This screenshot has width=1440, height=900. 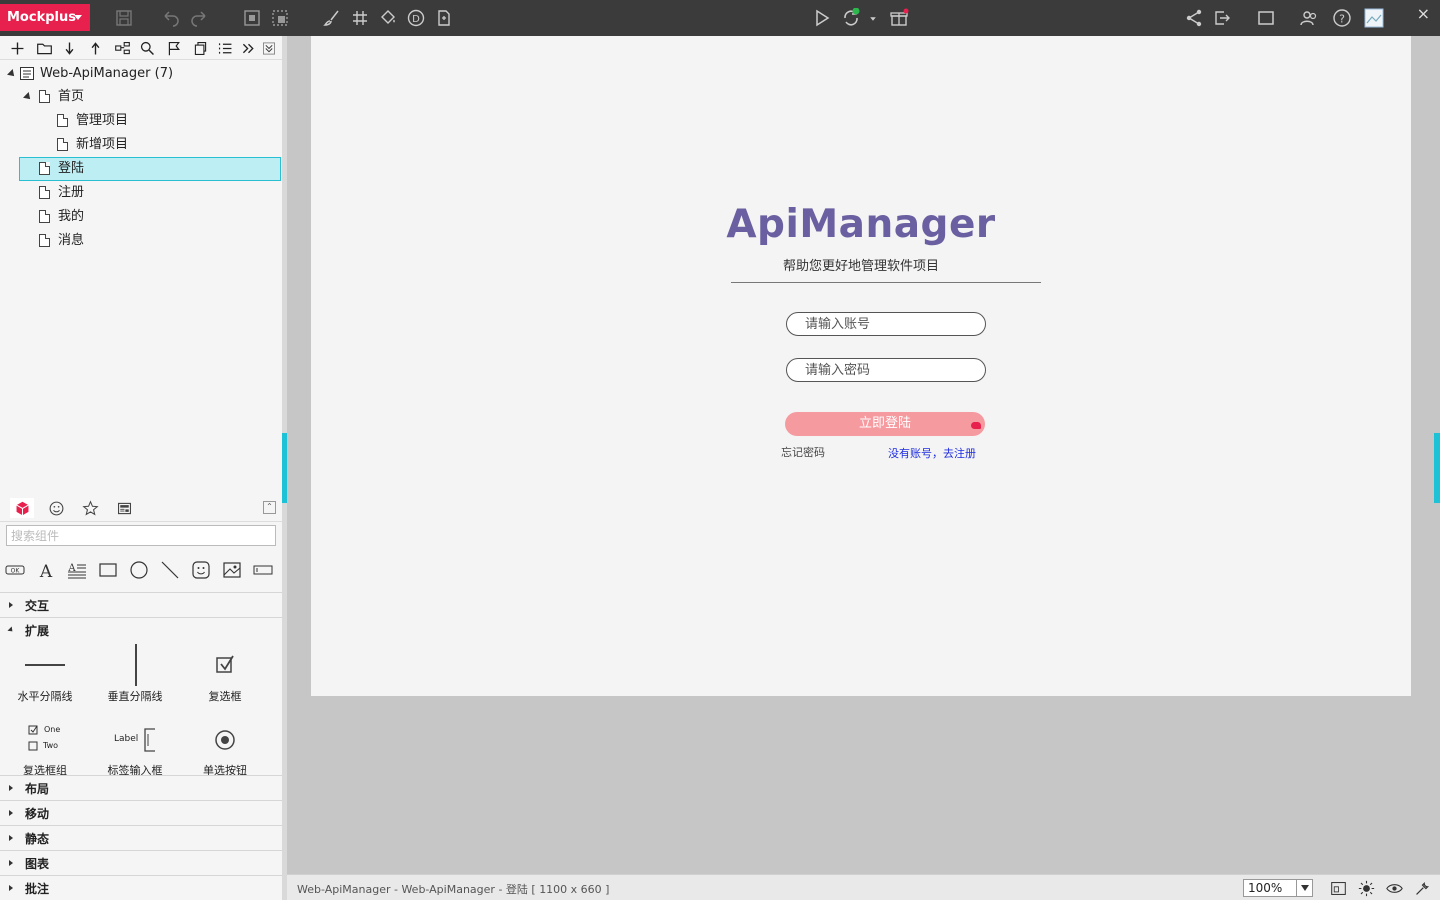 What do you see at coordinates (141, 97) in the screenshot?
I see `tree-item-home: 首页` at bounding box center [141, 97].